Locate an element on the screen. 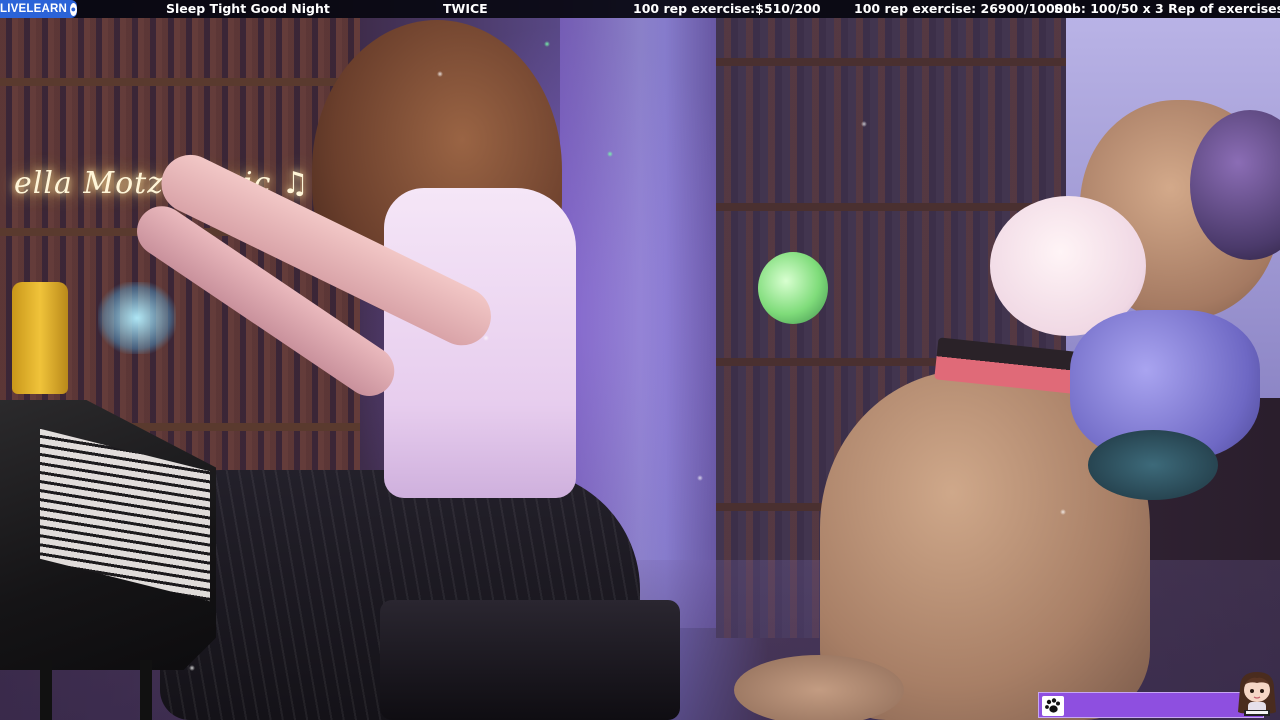 The width and height of the screenshot is (1280, 720). goal-text: Sub: 100/50 x 3 Rep of exercises is located at coordinates (1167, 8).